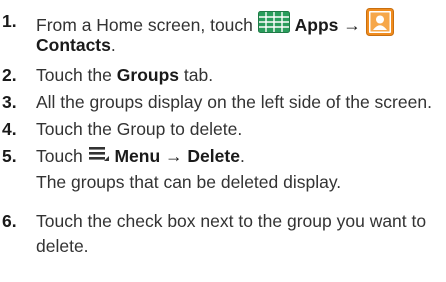 Image resolution: width=446 pixels, height=282 pixels. What do you see at coordinates (113, 45) in the screenshot?
I see `step-1-period: .` at bounding box center [113, 45].